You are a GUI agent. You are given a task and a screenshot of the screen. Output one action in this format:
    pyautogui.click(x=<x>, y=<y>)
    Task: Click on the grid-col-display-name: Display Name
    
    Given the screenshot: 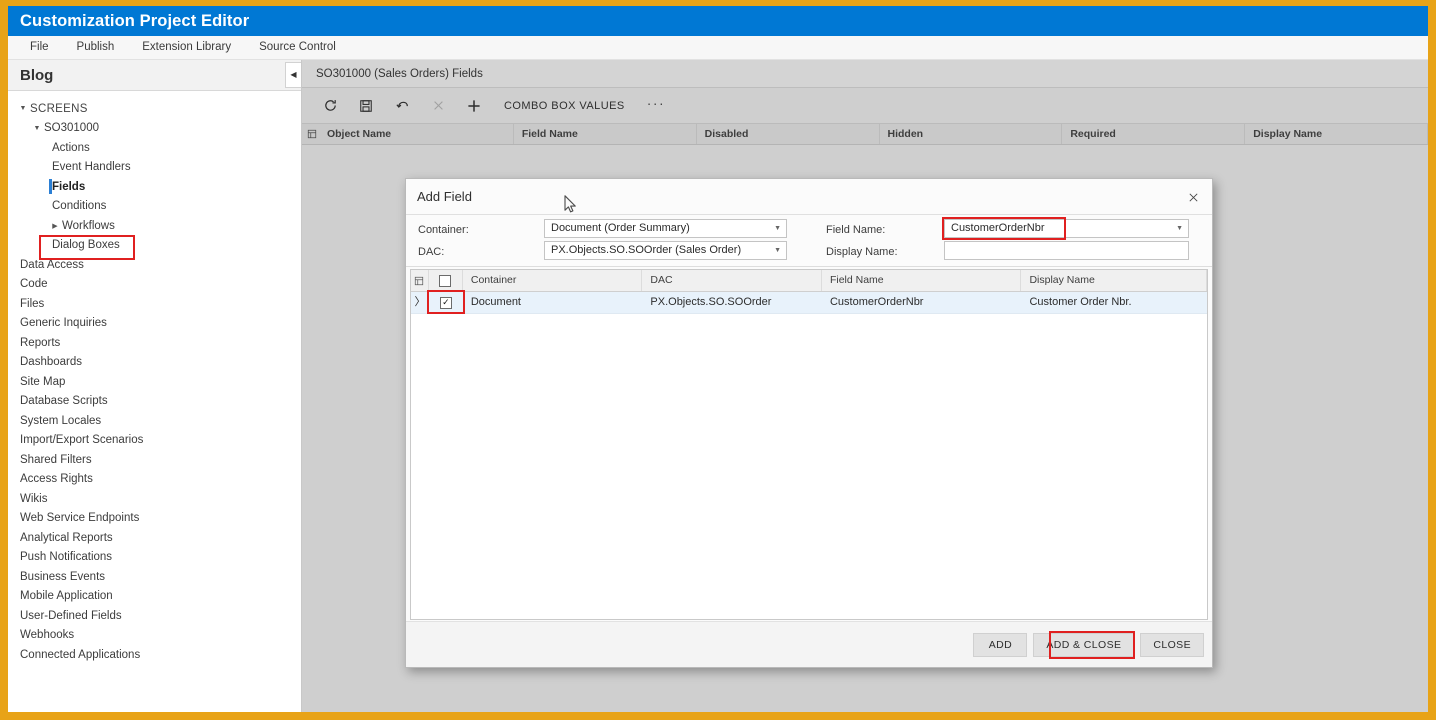 What is the action you would take?
    pyautogui.click(x=1336, y=134)
    